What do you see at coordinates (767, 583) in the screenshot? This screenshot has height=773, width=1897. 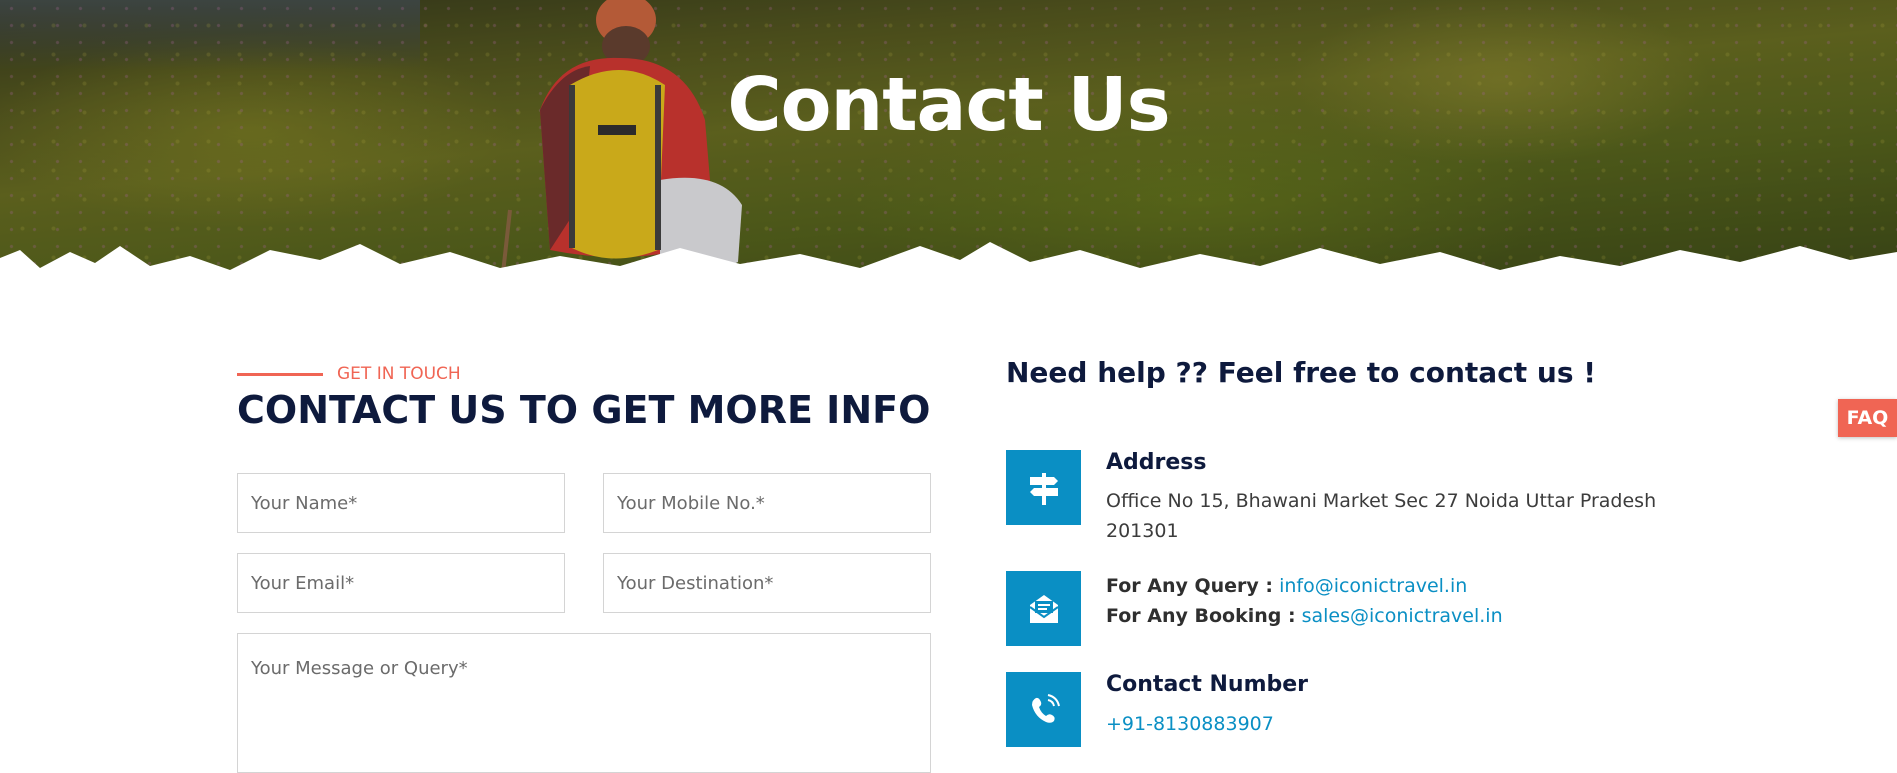 I see `destination-input` at bounding box center [767, 583].